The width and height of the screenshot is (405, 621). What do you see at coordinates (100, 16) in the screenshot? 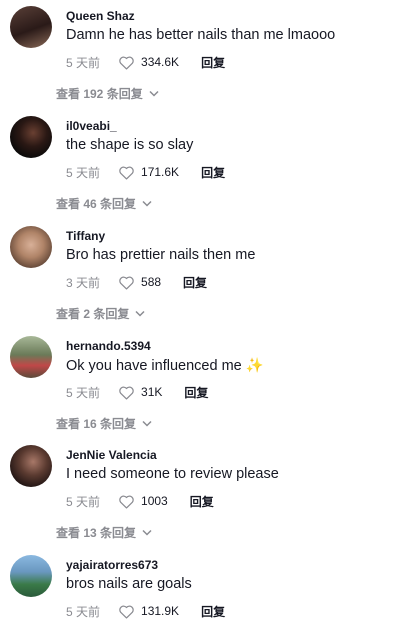
I see `comment-username: Queen Shaz` at bounding box center [100, 16].